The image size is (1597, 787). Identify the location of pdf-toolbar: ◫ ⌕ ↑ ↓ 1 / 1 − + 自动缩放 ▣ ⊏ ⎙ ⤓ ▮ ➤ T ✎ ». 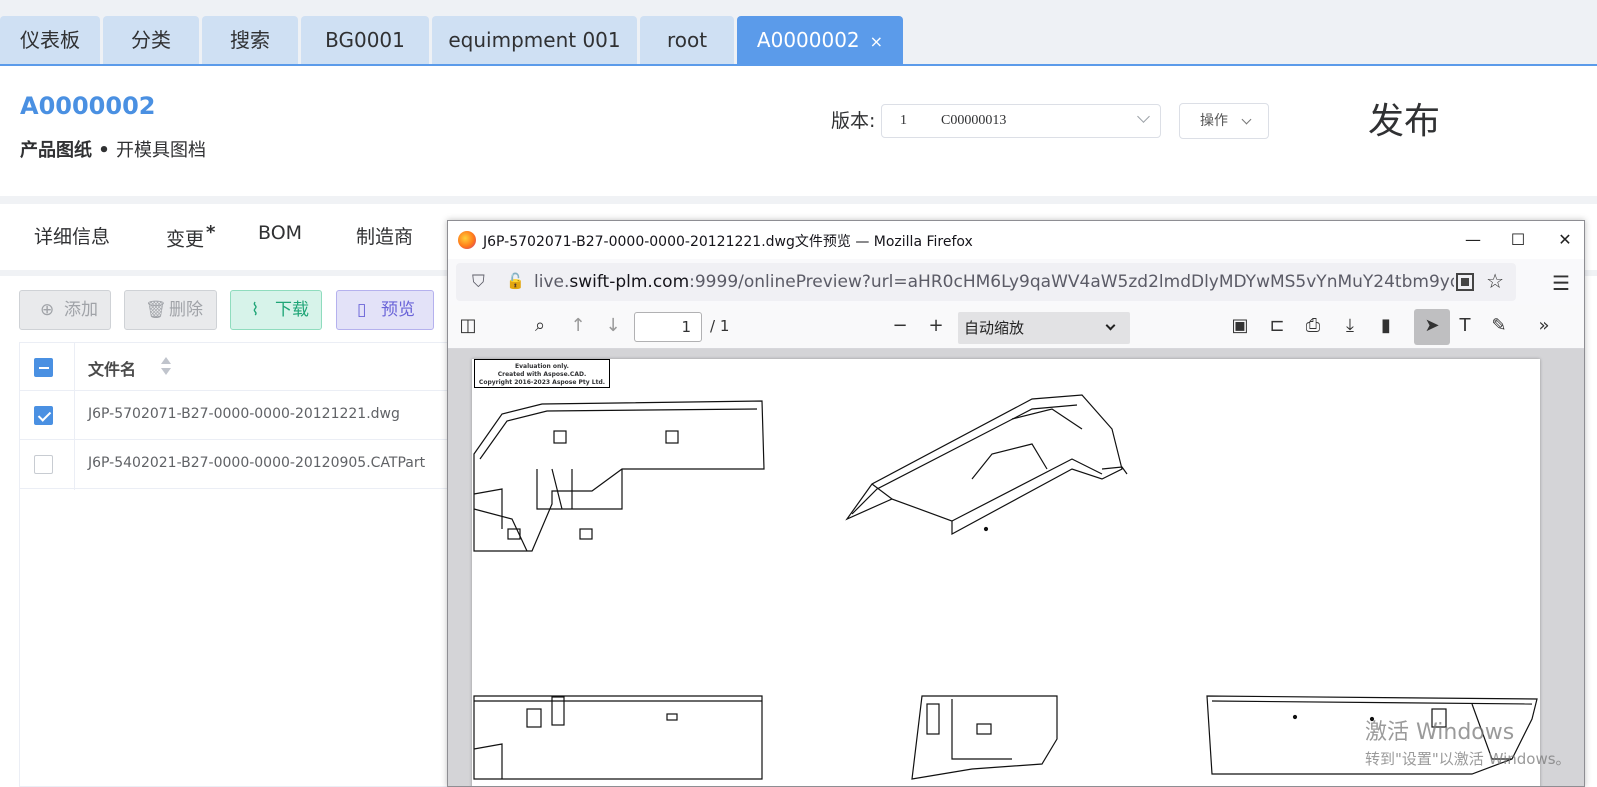
(1016, 327).